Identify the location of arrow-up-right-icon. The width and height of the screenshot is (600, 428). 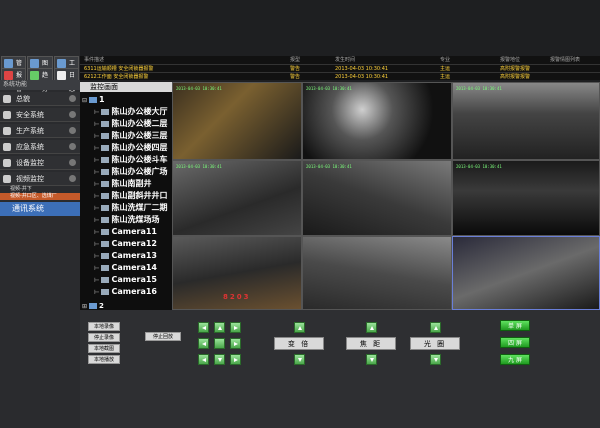
(236, 328).